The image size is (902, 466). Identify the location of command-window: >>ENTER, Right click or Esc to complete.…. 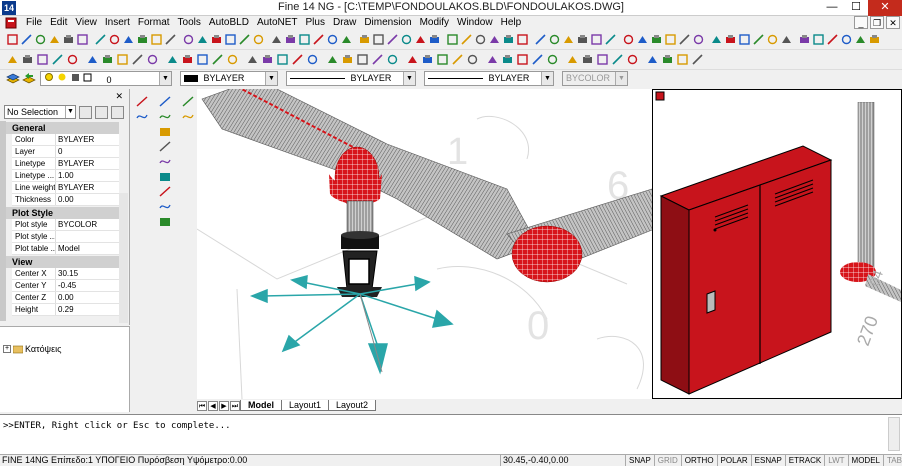
(451, 434).